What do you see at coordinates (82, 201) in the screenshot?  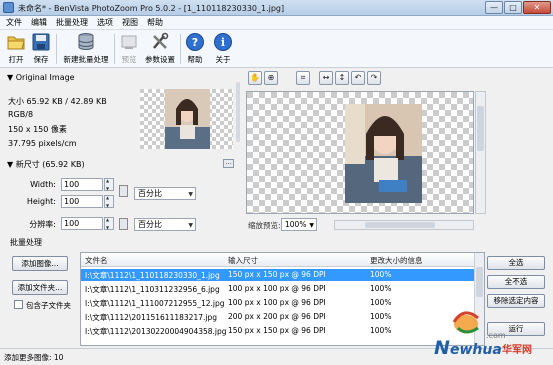 I see `height-input` at bounding box center [82, 201].